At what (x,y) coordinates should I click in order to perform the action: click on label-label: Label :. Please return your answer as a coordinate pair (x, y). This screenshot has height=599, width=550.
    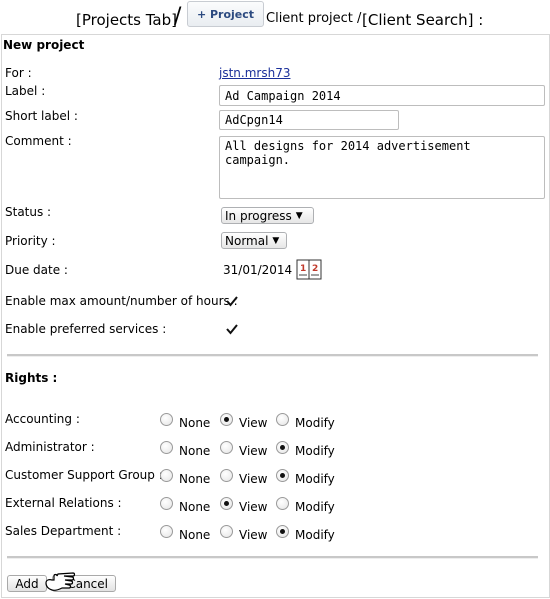
    Looking at the image, I should click on (25, 91).